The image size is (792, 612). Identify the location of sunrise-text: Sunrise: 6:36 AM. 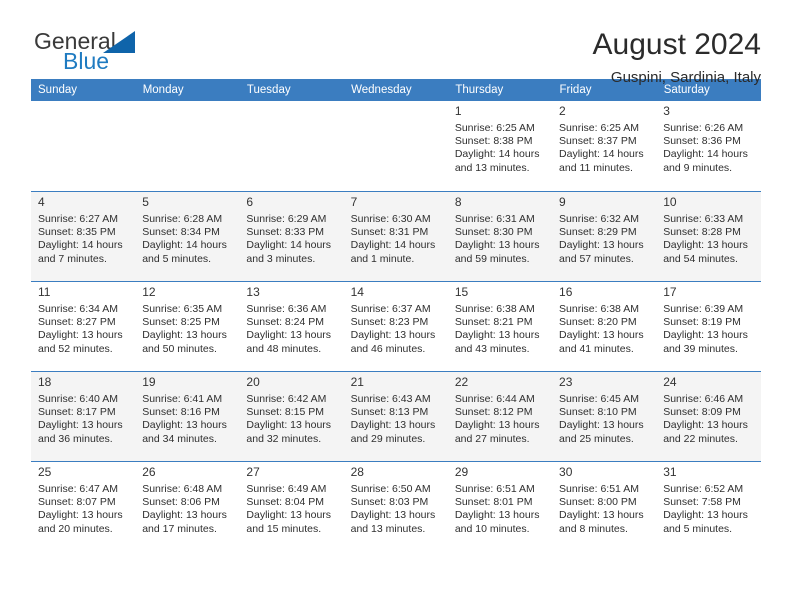
(286, 309).